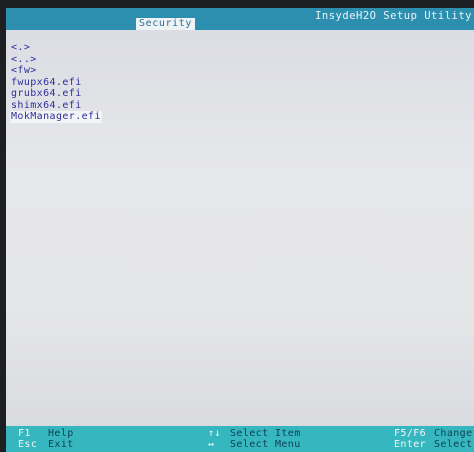  I want to click on file-item-fwupx64: fwupx64.efi, so click(56, 83).